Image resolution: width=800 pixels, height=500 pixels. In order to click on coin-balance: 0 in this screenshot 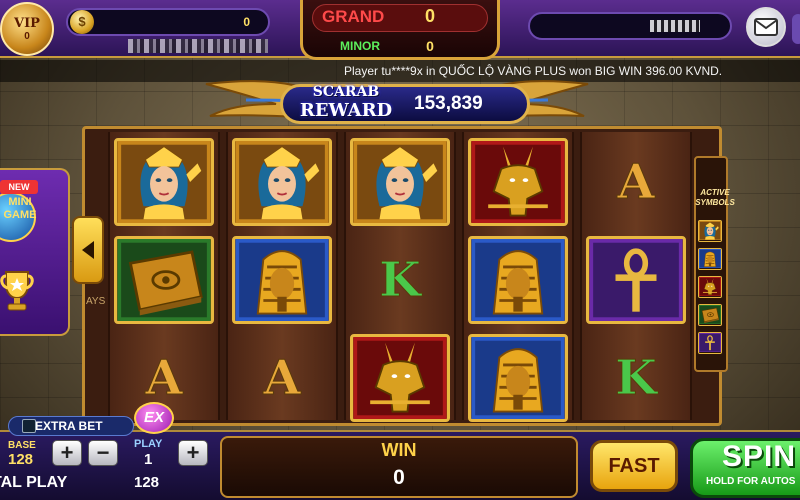, I will do `click(246, 22)`.